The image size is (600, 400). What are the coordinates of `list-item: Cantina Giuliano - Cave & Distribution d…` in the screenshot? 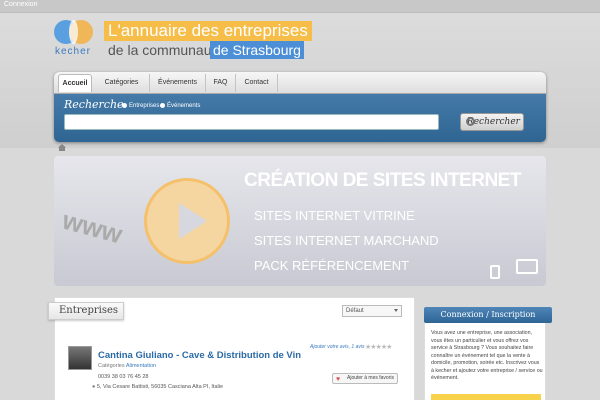 It's located at (235, 369).